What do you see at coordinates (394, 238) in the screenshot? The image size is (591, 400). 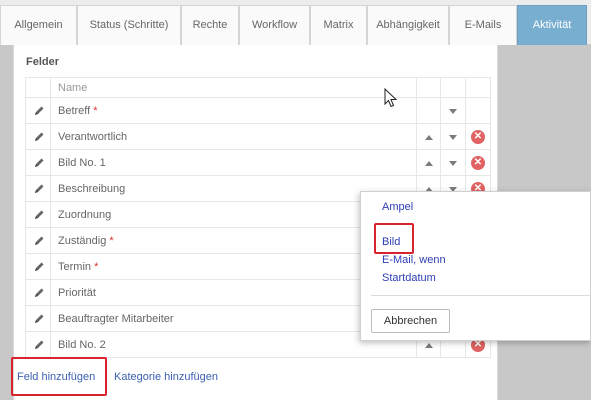 I see `highlight-bild` at bounding box center [394, 238].